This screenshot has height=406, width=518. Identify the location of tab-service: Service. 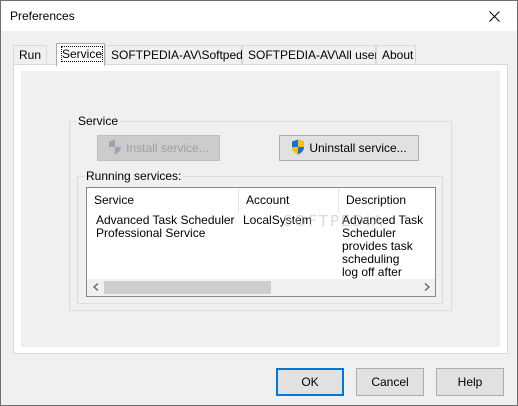
(80, 54).